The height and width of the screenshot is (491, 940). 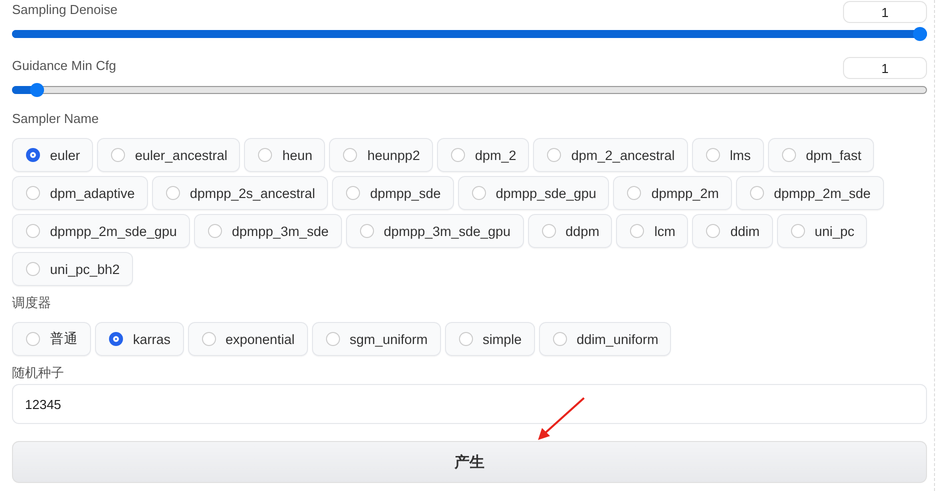 I want to click on radio-option: dpmpp_2s_ancestral, so click(x=240, y=193).